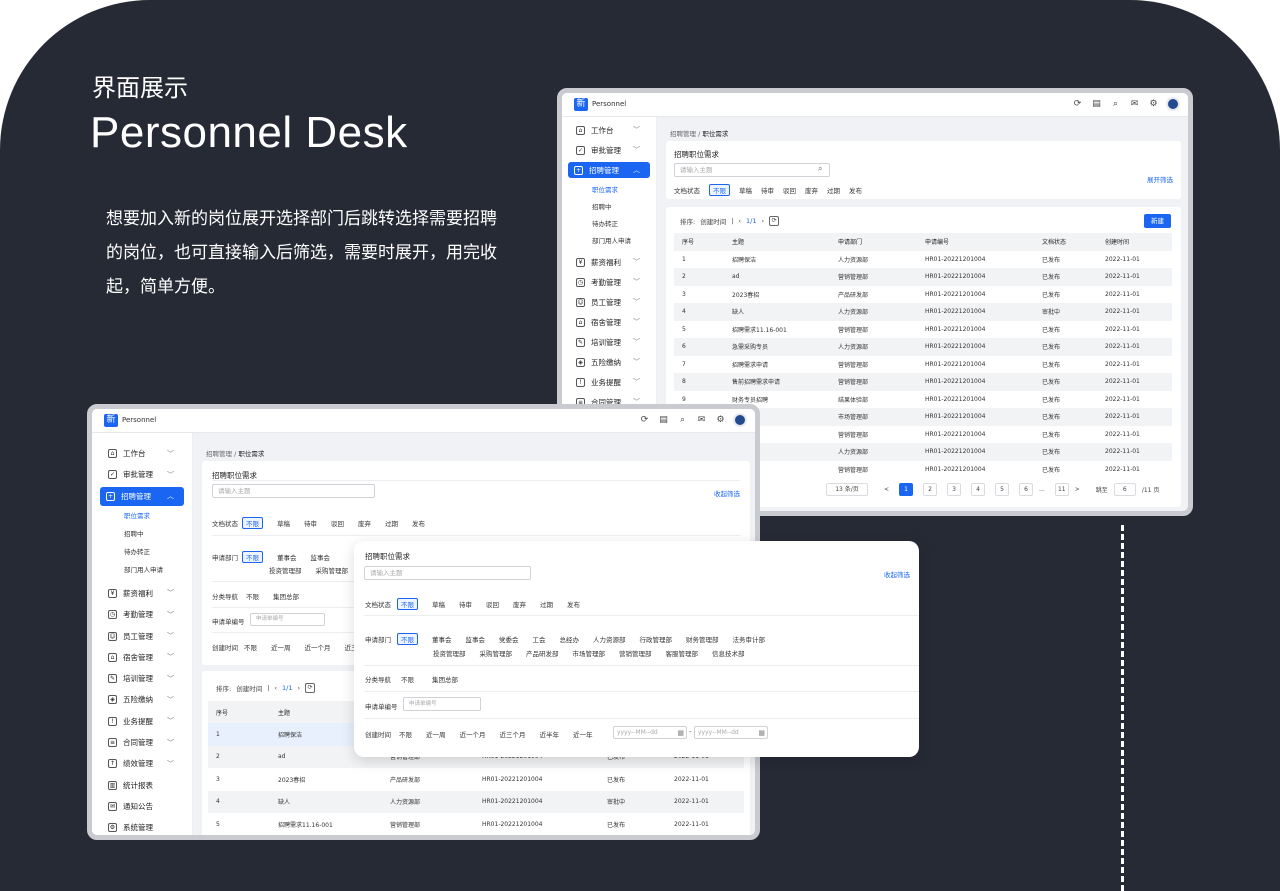 This screenshot has height=891, width=1280. I want to click on mail-icon: ✉, so click(1134, 104).